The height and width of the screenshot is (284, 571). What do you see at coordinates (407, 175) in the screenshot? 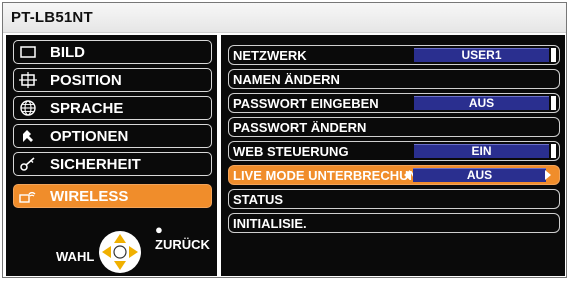
I see `arrow-left-icon` at bounding box center [407, 175].